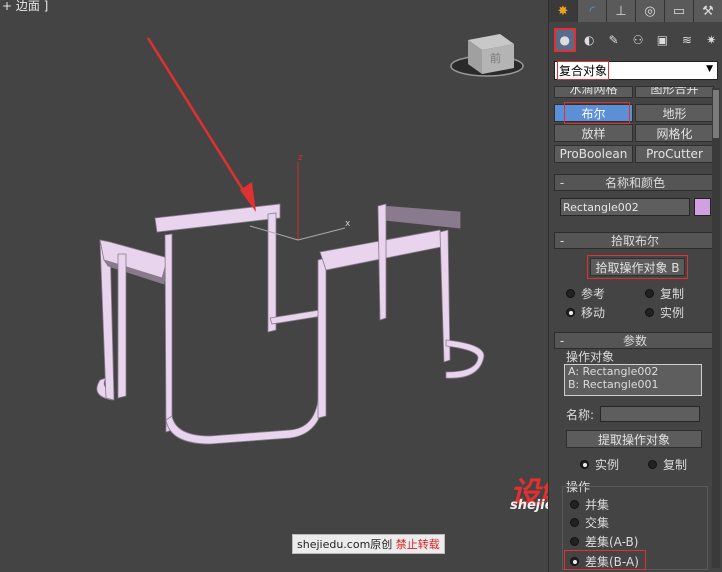 This screenshot has width=722, height=572. I want to click on object-color-swatch, so click(702, 207).